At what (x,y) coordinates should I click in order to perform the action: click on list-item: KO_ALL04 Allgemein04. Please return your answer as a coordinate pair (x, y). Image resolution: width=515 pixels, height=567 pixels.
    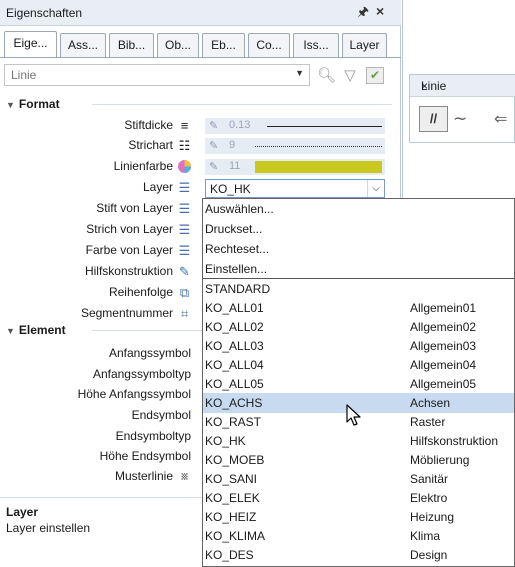
    Looking at the image, I should click on (358, 365).